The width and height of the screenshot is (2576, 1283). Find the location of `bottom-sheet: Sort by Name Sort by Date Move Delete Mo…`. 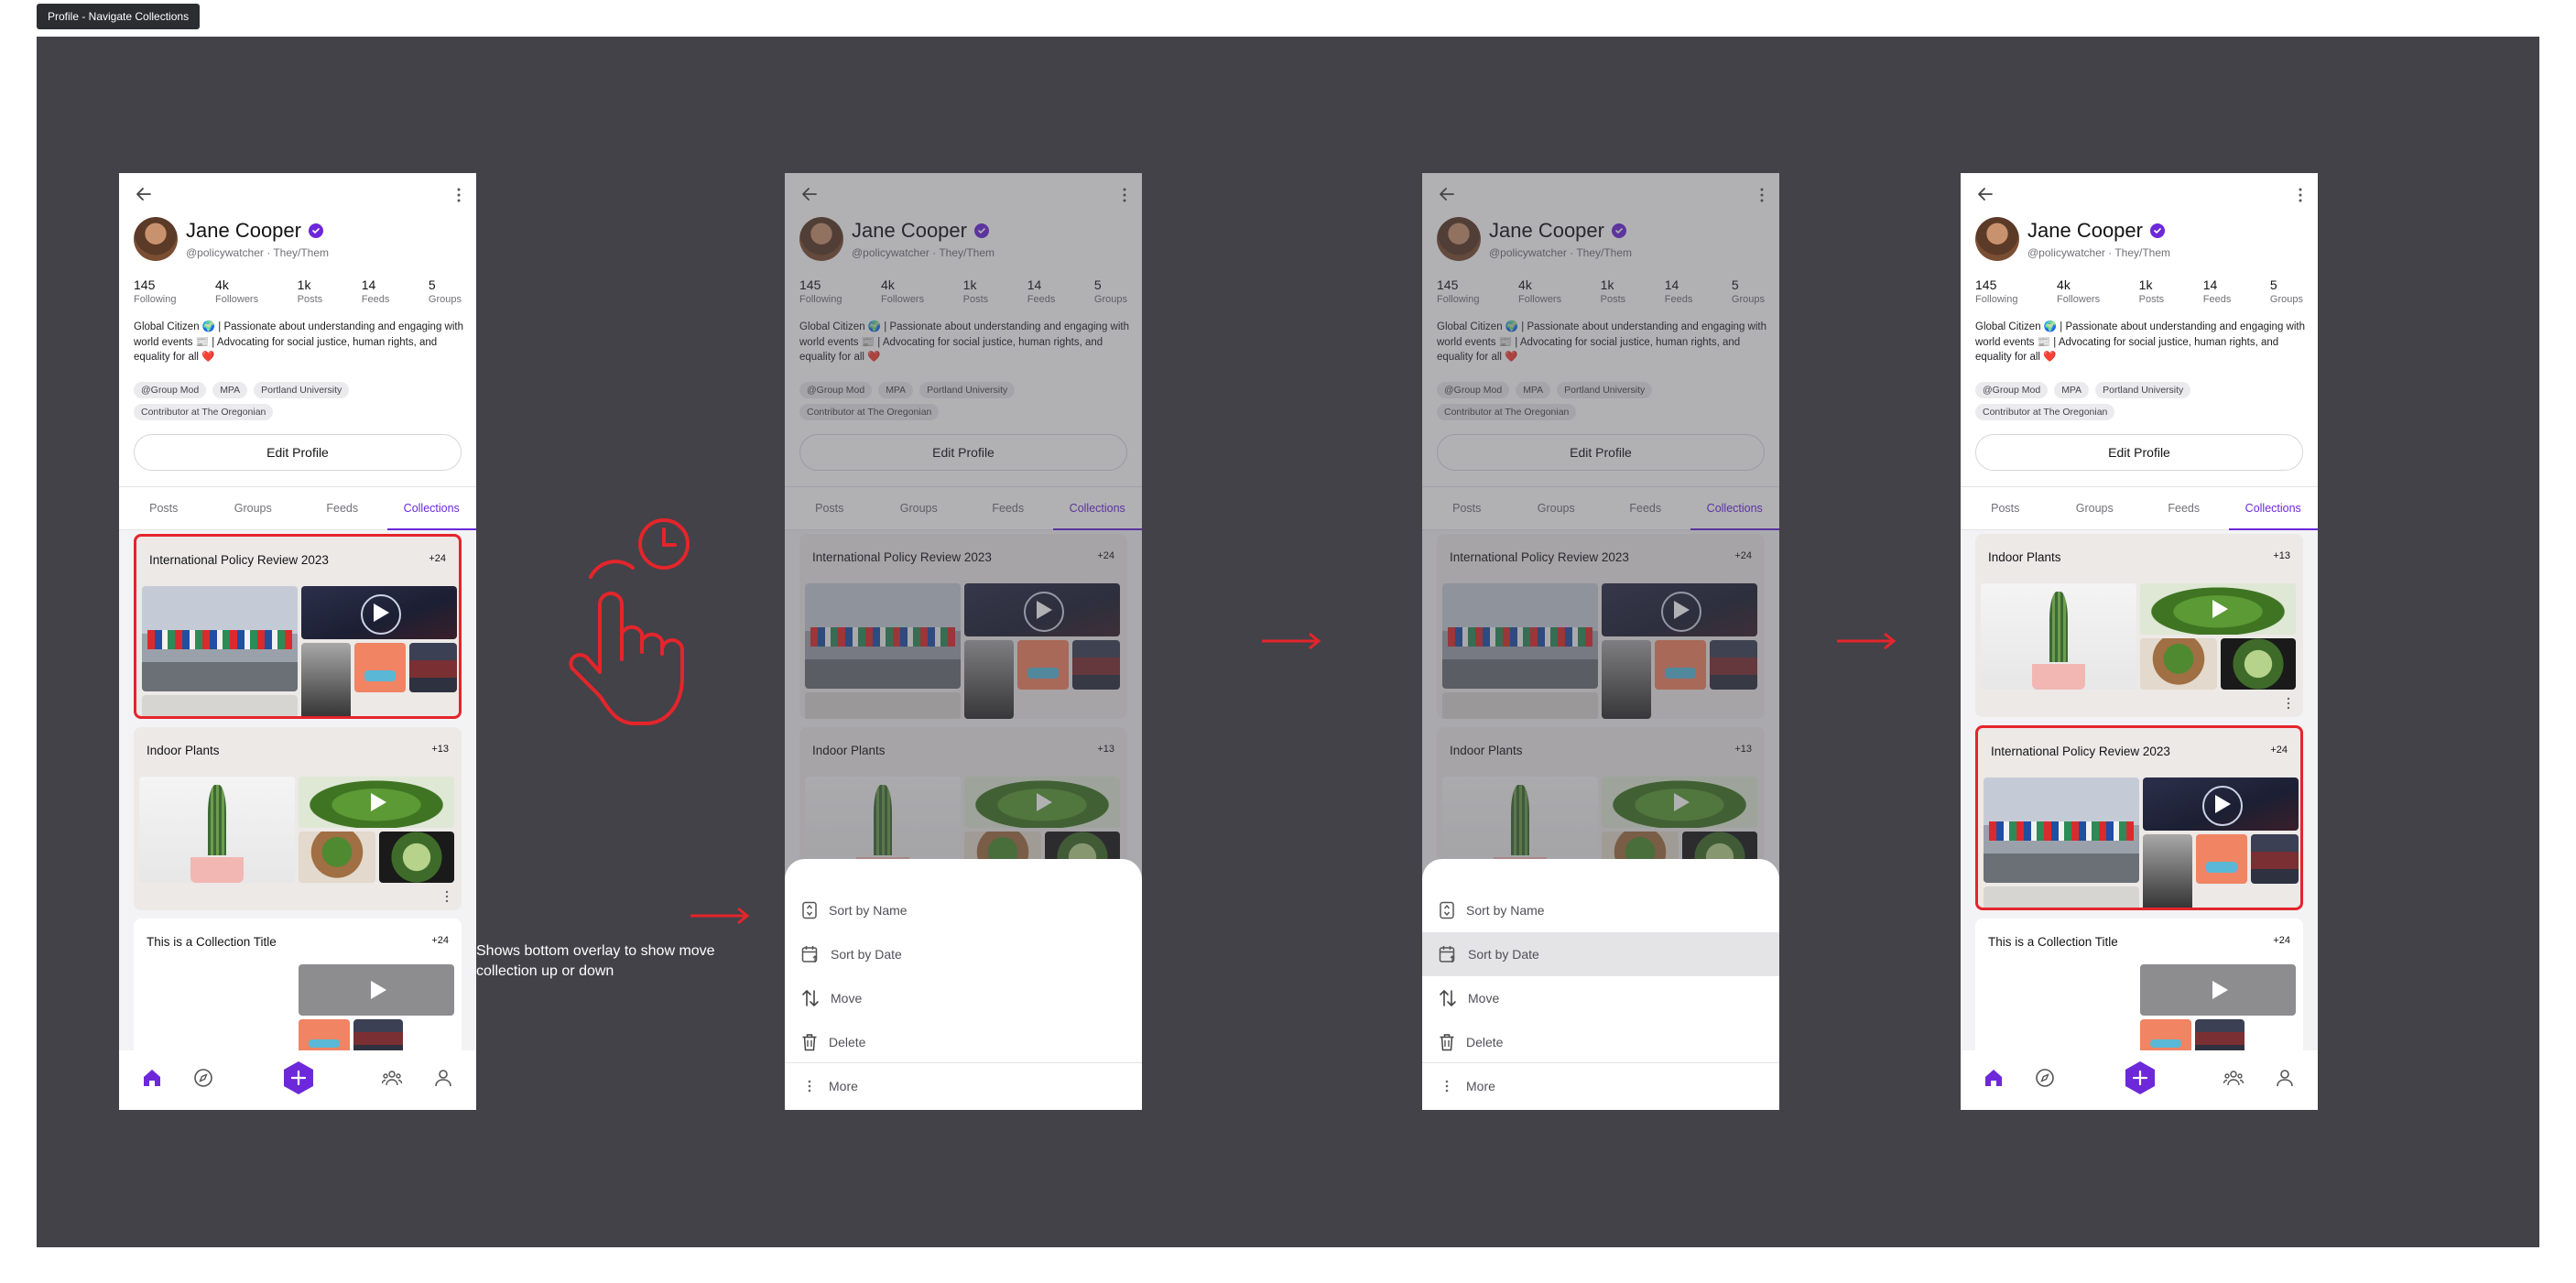

bottom-sheet: Sort by Name Sort by Date Move Delete Mo… is located at coordinates (963, 985).